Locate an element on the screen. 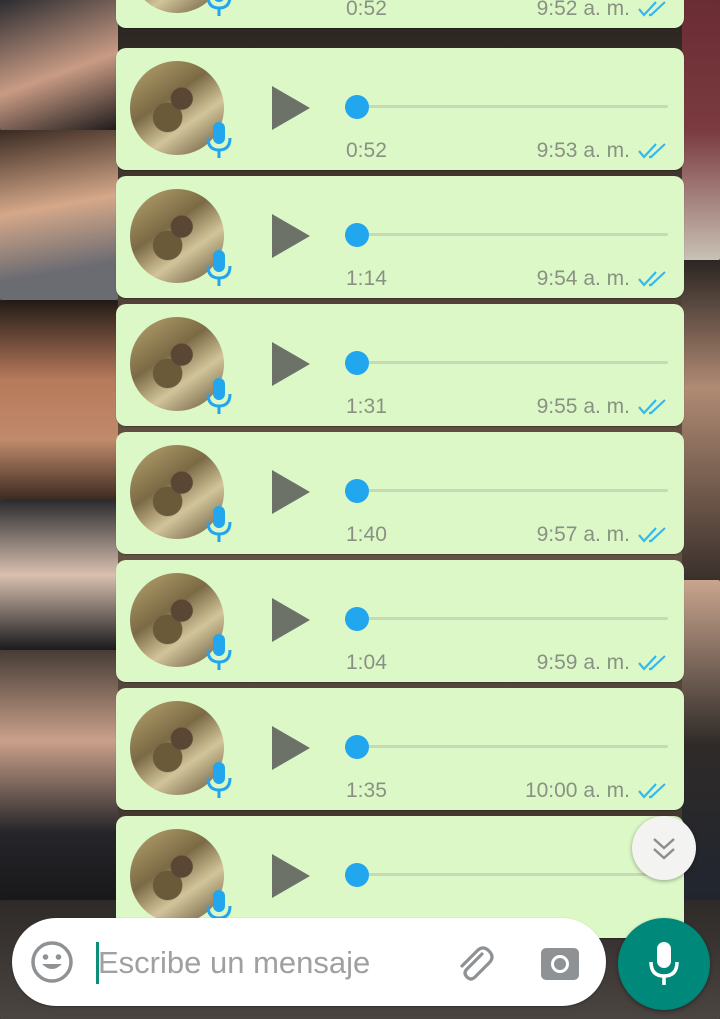 Image resolution: width=720 pixels, height=1019 pixels. message-composer is located at coordinates (309, 962).